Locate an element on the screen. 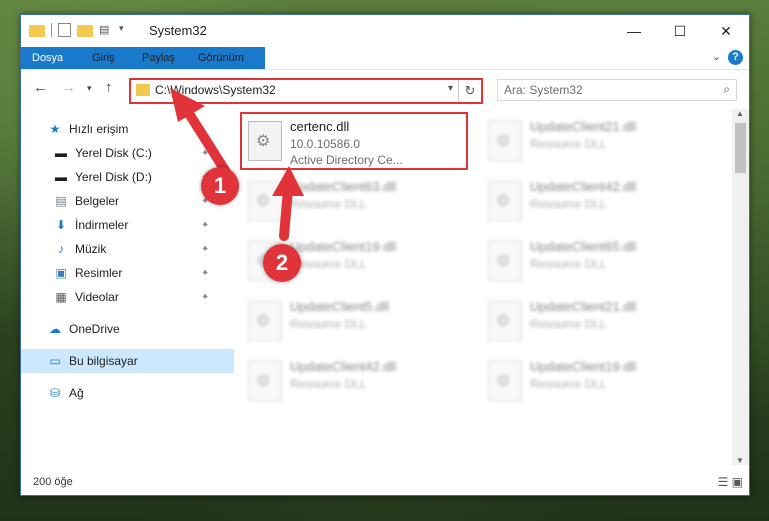  annotation-arrows is located at coordinates (237, 164).